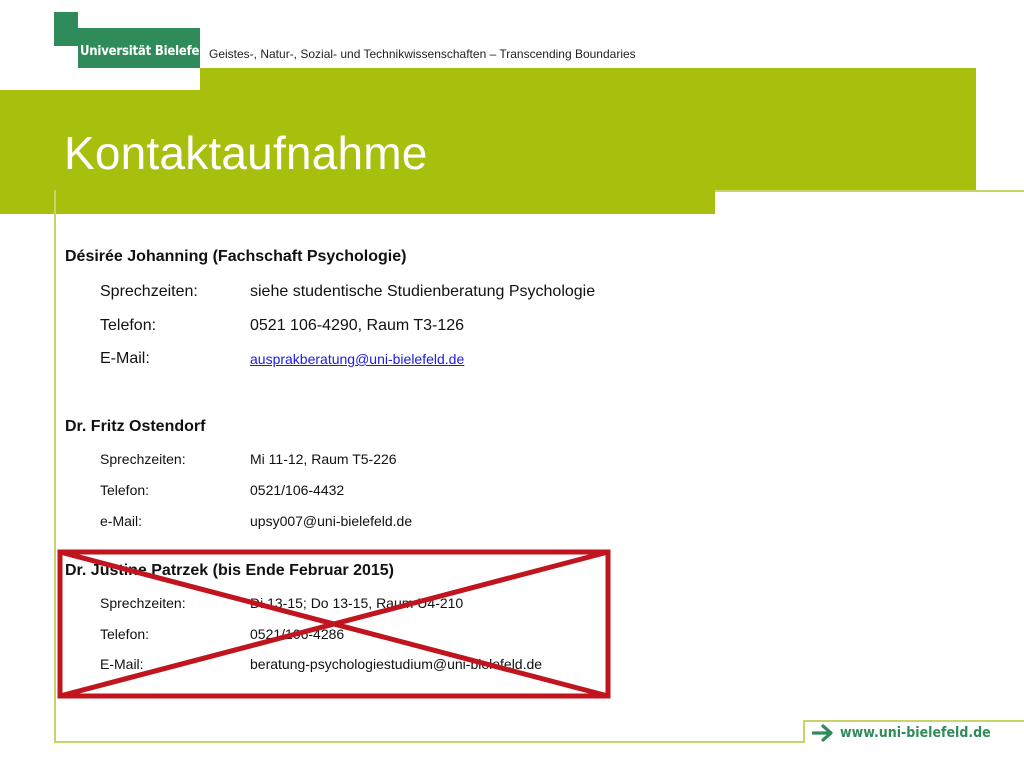 Image resolution: width=1024 pixels, height=768 pixels. What do you see at coordinates (121, 521) in the screenshot?
I see `row-label: e-Mail:` at bounding box center [121, 521].